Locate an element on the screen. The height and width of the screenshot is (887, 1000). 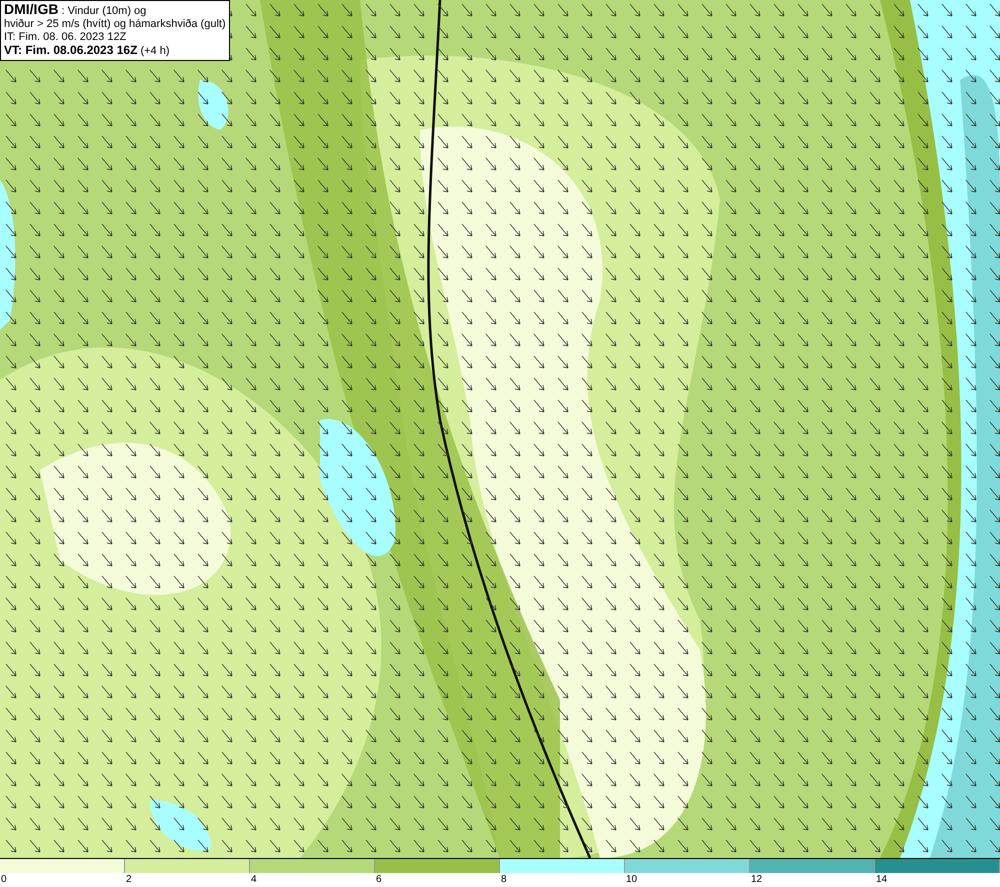
map-title: DMI/IGB : Vindur (10m) og is located at coordinates (76, 10).